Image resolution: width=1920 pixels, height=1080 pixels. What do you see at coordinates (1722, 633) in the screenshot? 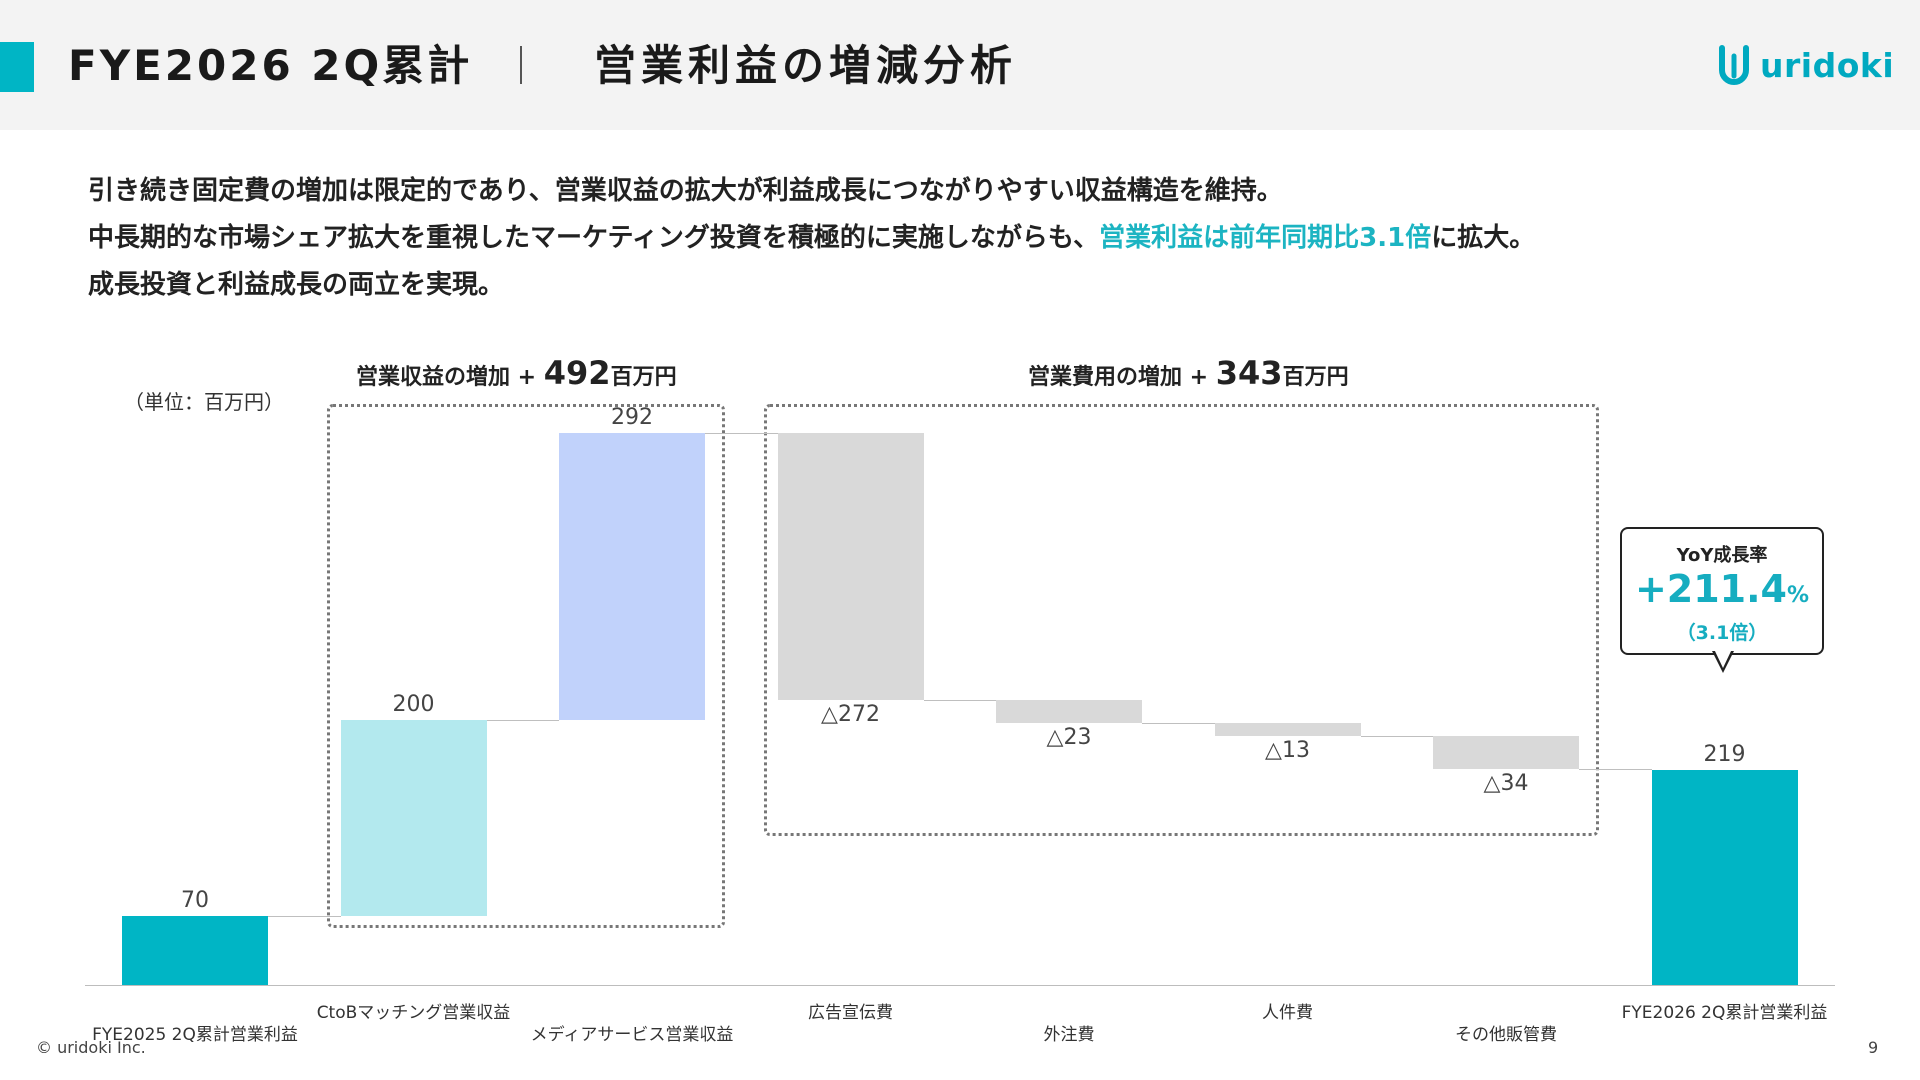
I see `yoy-callout-multiple: （3.1倍）` at bounding box center [1722, 633].